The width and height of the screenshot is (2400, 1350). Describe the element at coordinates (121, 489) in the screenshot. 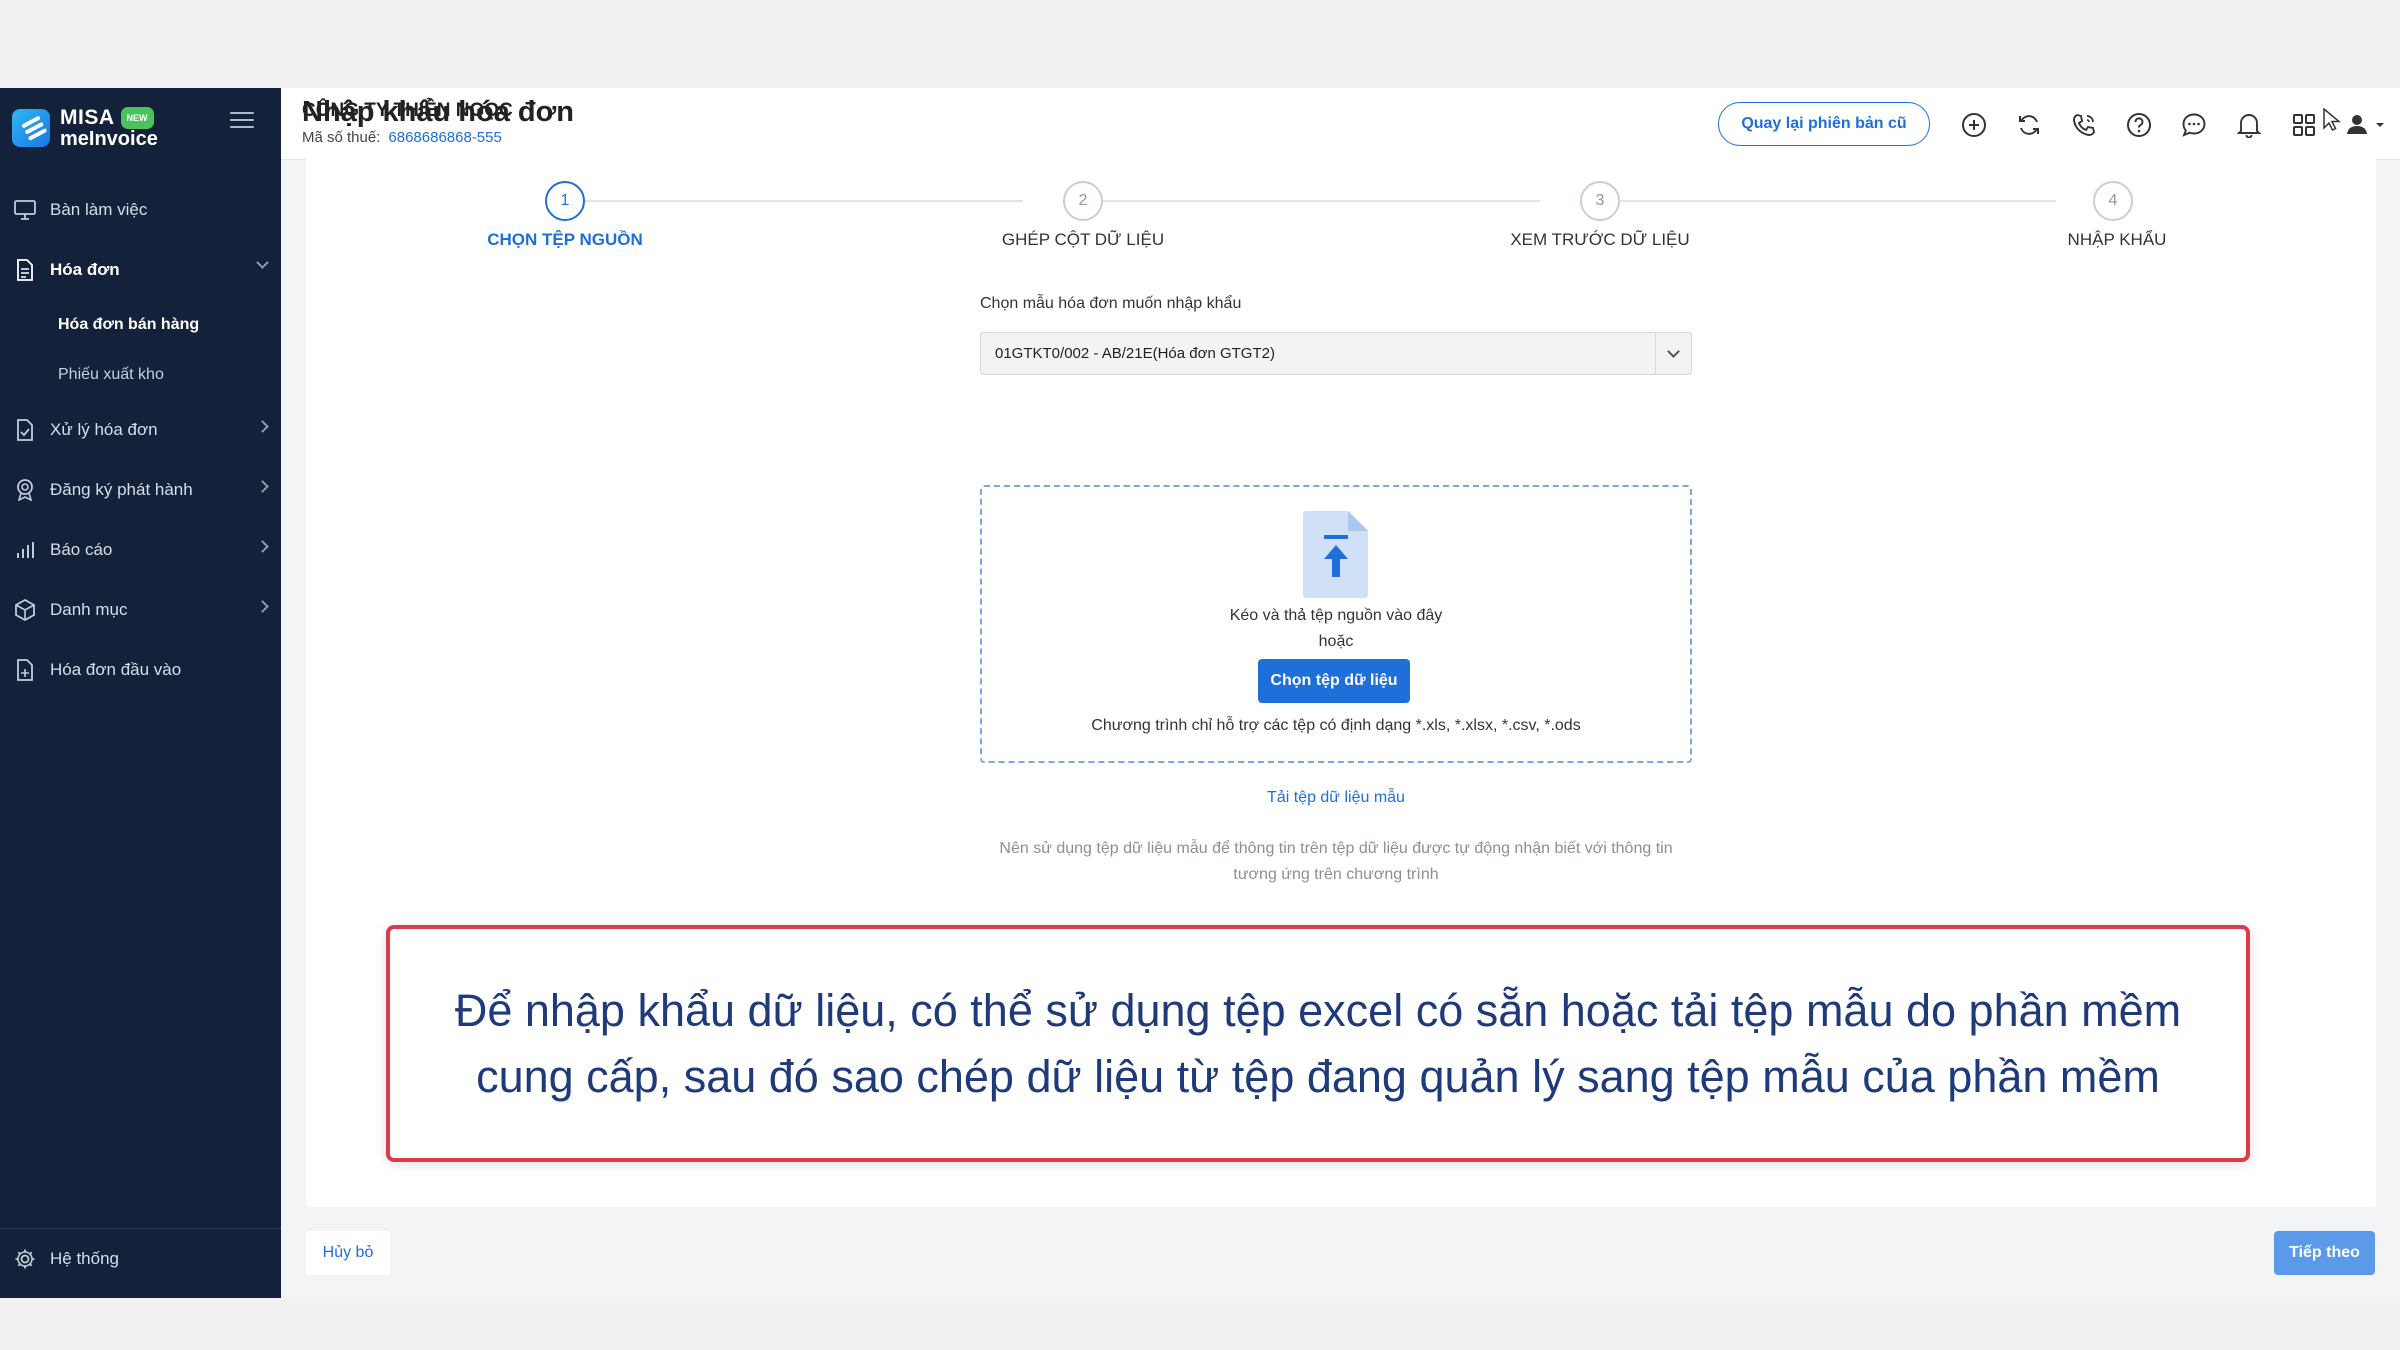

I see `sidebar-item-label: Đăng ký phát hành` at that location.